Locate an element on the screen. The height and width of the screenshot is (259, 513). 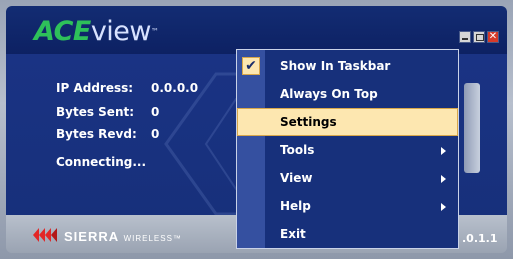
logo-view-text: view is located at coordinates (121, 31).